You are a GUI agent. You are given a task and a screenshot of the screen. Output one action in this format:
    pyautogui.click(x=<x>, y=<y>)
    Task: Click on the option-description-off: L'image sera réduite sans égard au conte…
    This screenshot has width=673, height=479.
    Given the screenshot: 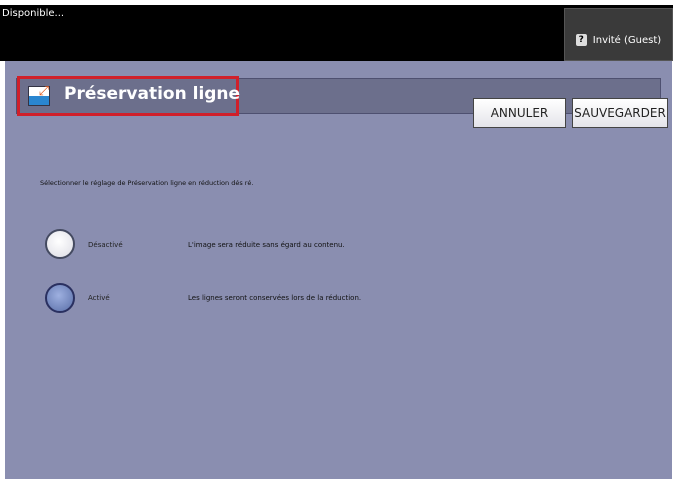 What is the action you would take?
    pyautogui.click(x=266, y=245)
    